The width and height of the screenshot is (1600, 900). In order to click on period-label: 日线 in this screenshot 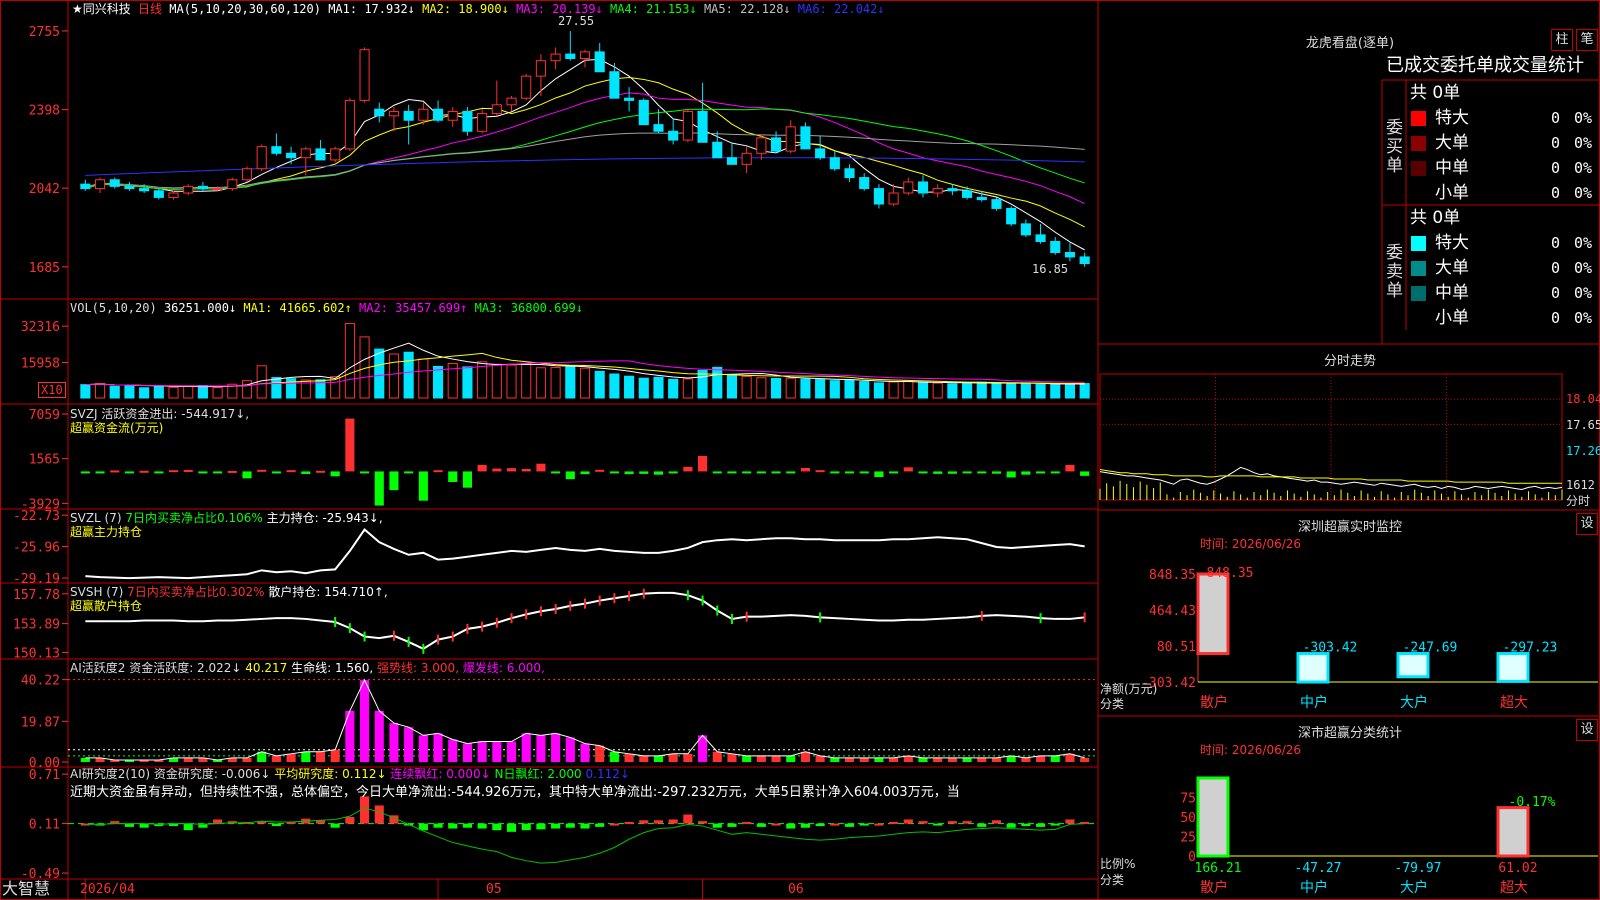, I will do `click(150, 9)`.